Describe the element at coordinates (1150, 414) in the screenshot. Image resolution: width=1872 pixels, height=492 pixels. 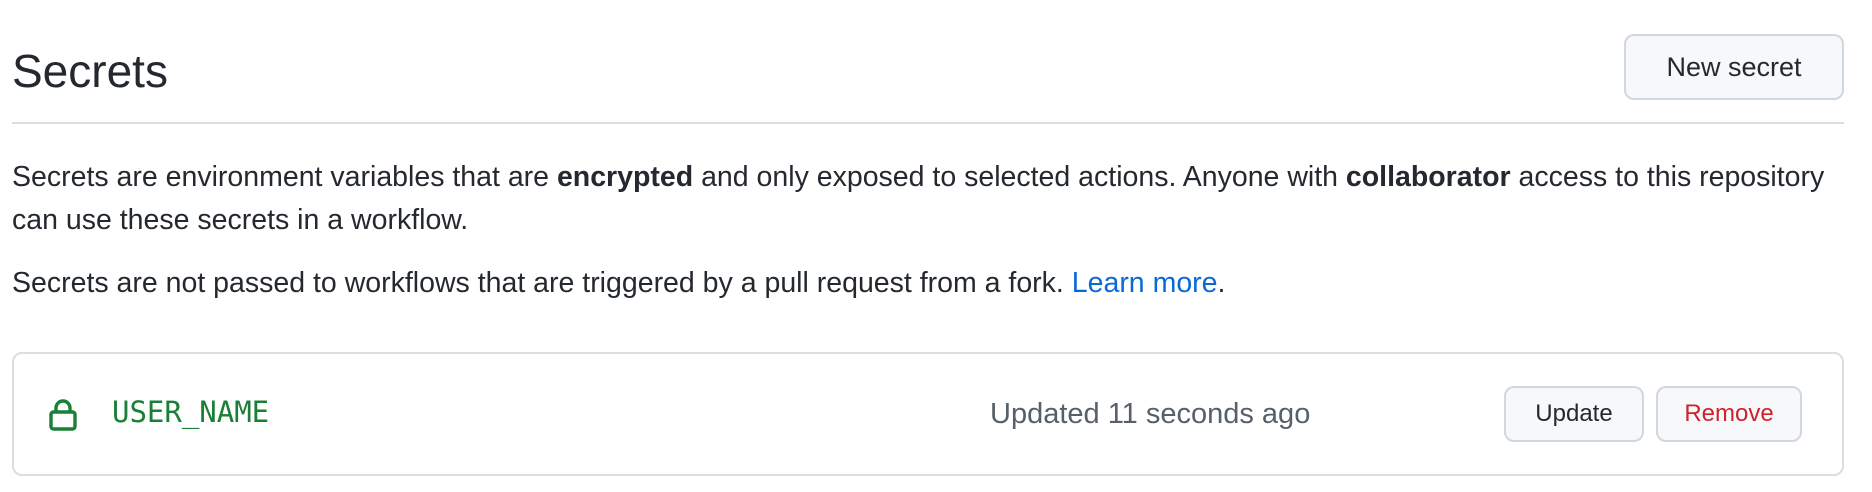
I see `secret-updated-time: Updated 11 seconds ago` at that location.